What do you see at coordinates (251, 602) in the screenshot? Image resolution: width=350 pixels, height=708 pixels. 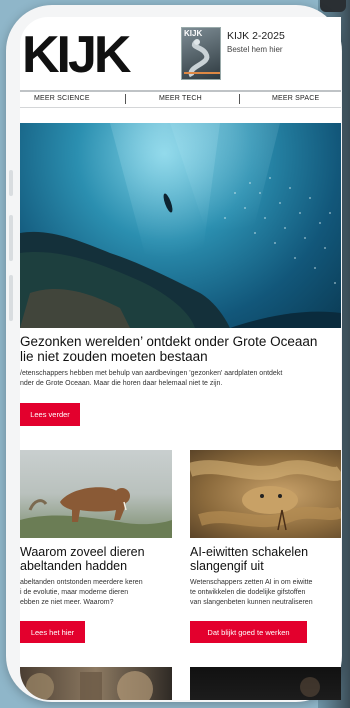 I see `card-description-line: van slangenbeten kunnen neutraliseren` at bounding box center [251, 602].